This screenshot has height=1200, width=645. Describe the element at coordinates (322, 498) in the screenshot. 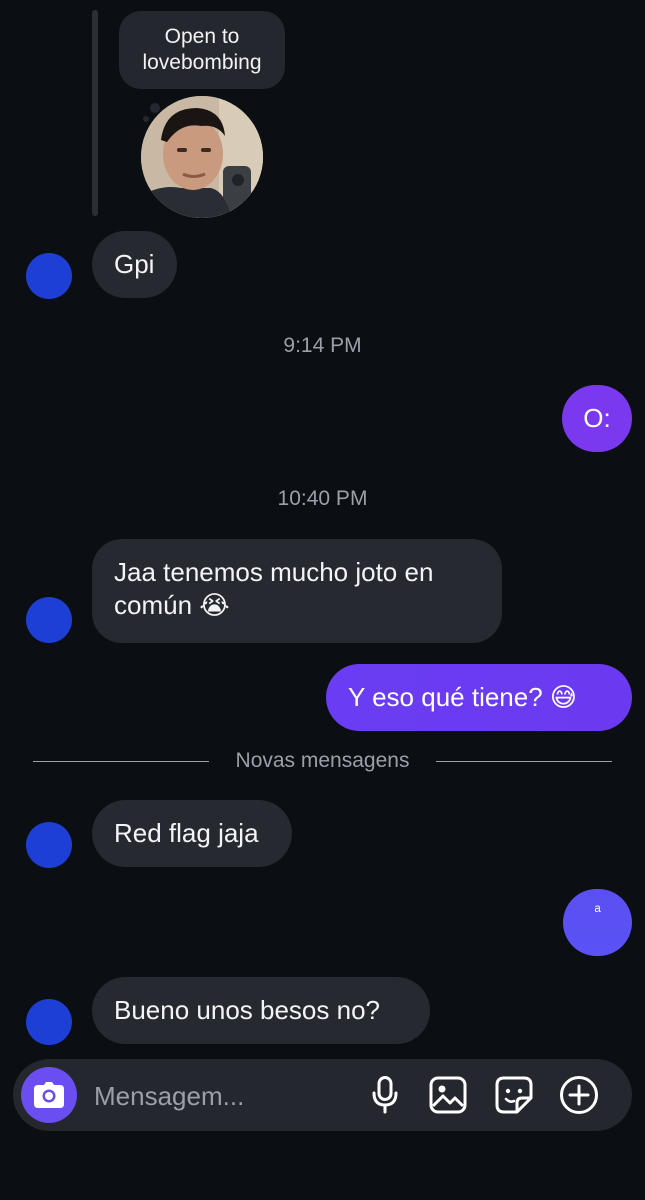

I see `timestamp: 10:40 PM` at that location.